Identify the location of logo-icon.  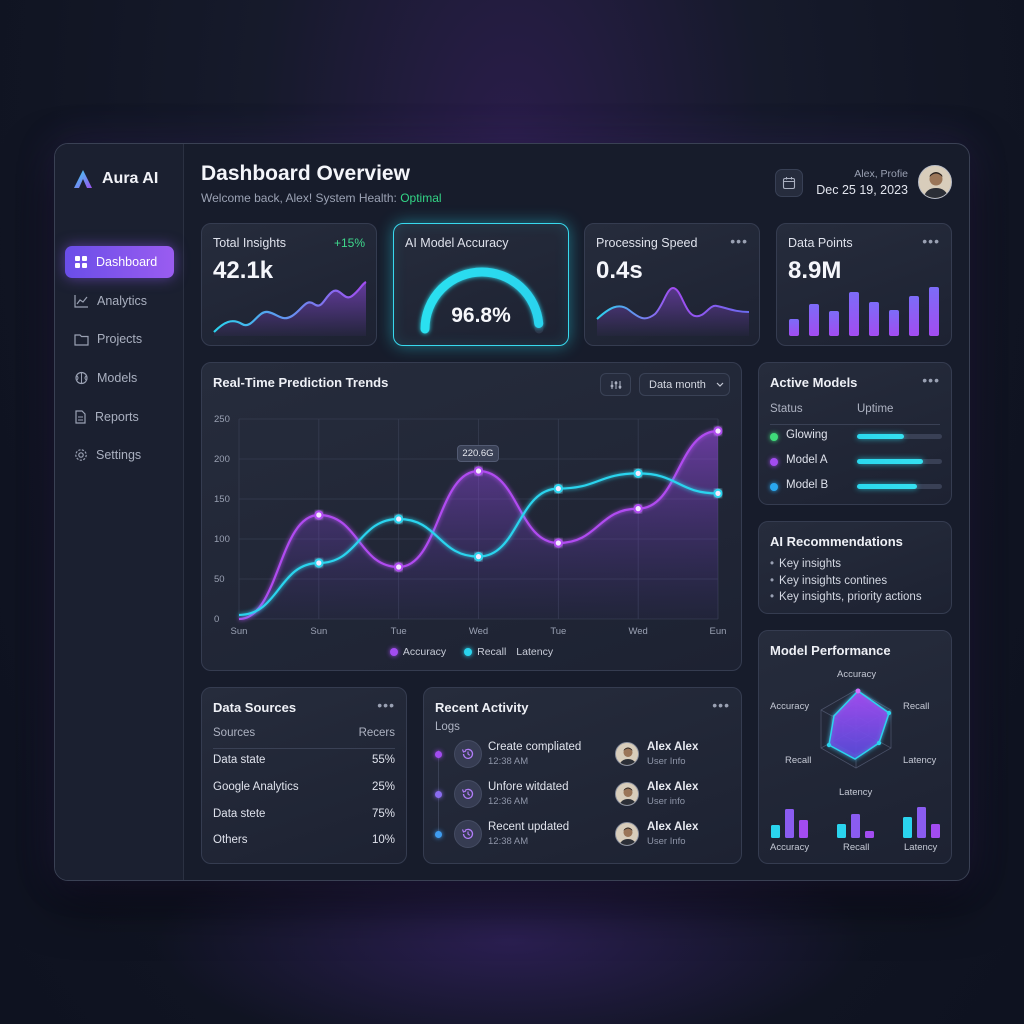
(83, 179).